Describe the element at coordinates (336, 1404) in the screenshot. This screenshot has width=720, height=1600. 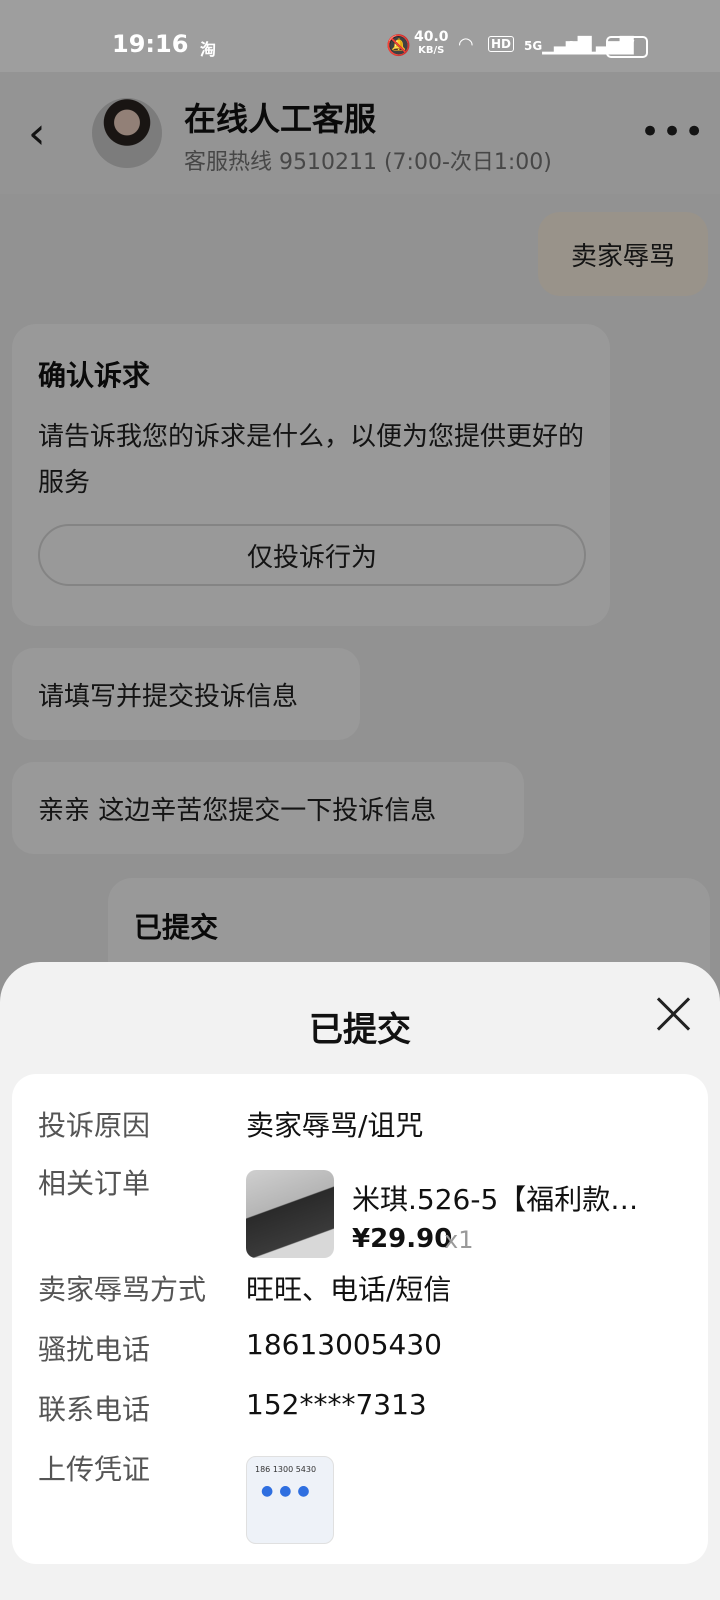
I see `contact-phone-value: 152****7313` at that location.